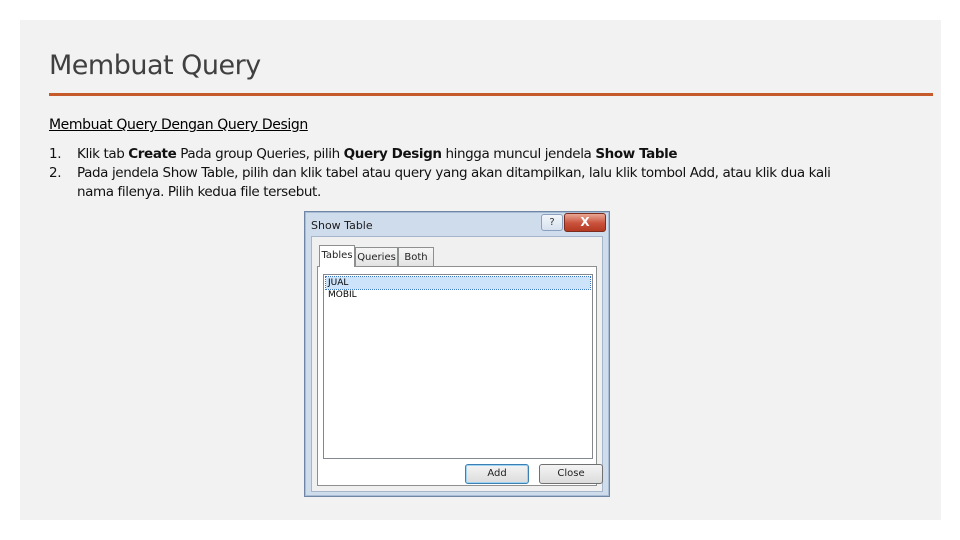 This screenshot has width=960, height=540. Describe the element at coordinates (152, 154) in the screenshot. I see `step-text-bold: Create` at that location.